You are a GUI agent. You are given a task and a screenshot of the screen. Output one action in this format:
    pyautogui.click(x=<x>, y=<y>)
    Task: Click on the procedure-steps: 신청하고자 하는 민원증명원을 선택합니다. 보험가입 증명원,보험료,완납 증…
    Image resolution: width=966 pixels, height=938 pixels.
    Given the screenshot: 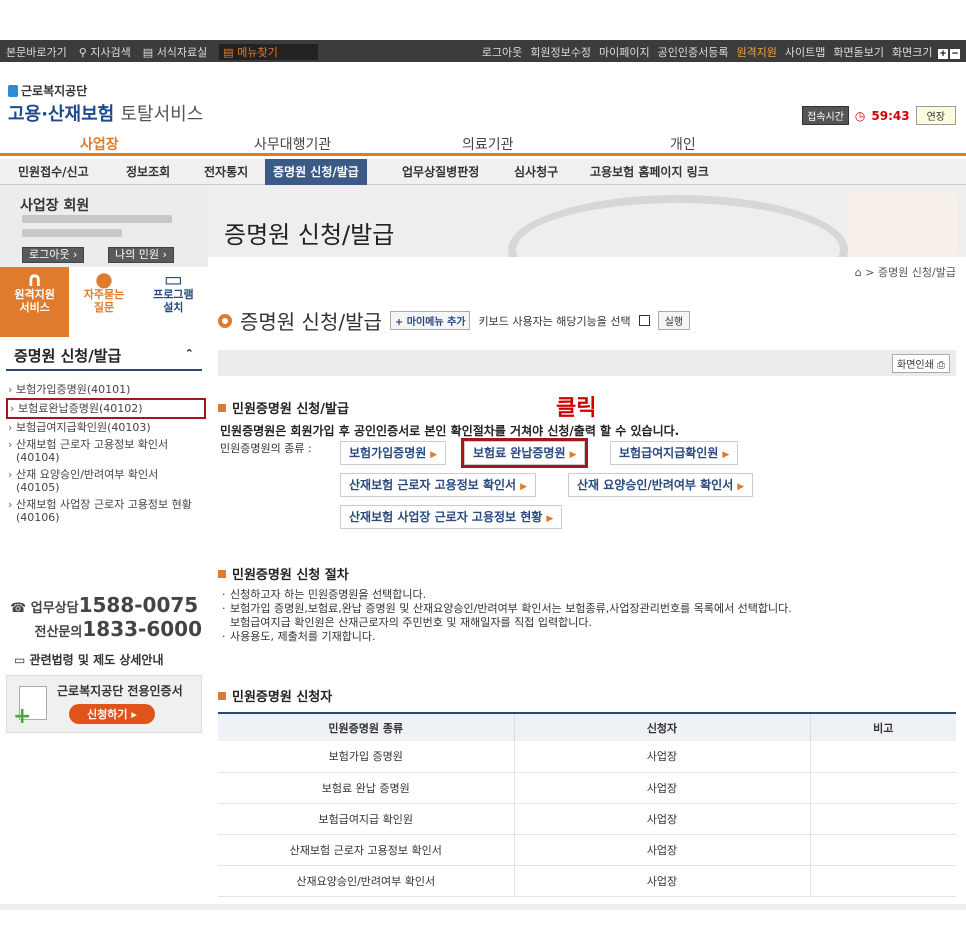 What is the action you would take?
    pyautogui.click(x=506, y=616)
    